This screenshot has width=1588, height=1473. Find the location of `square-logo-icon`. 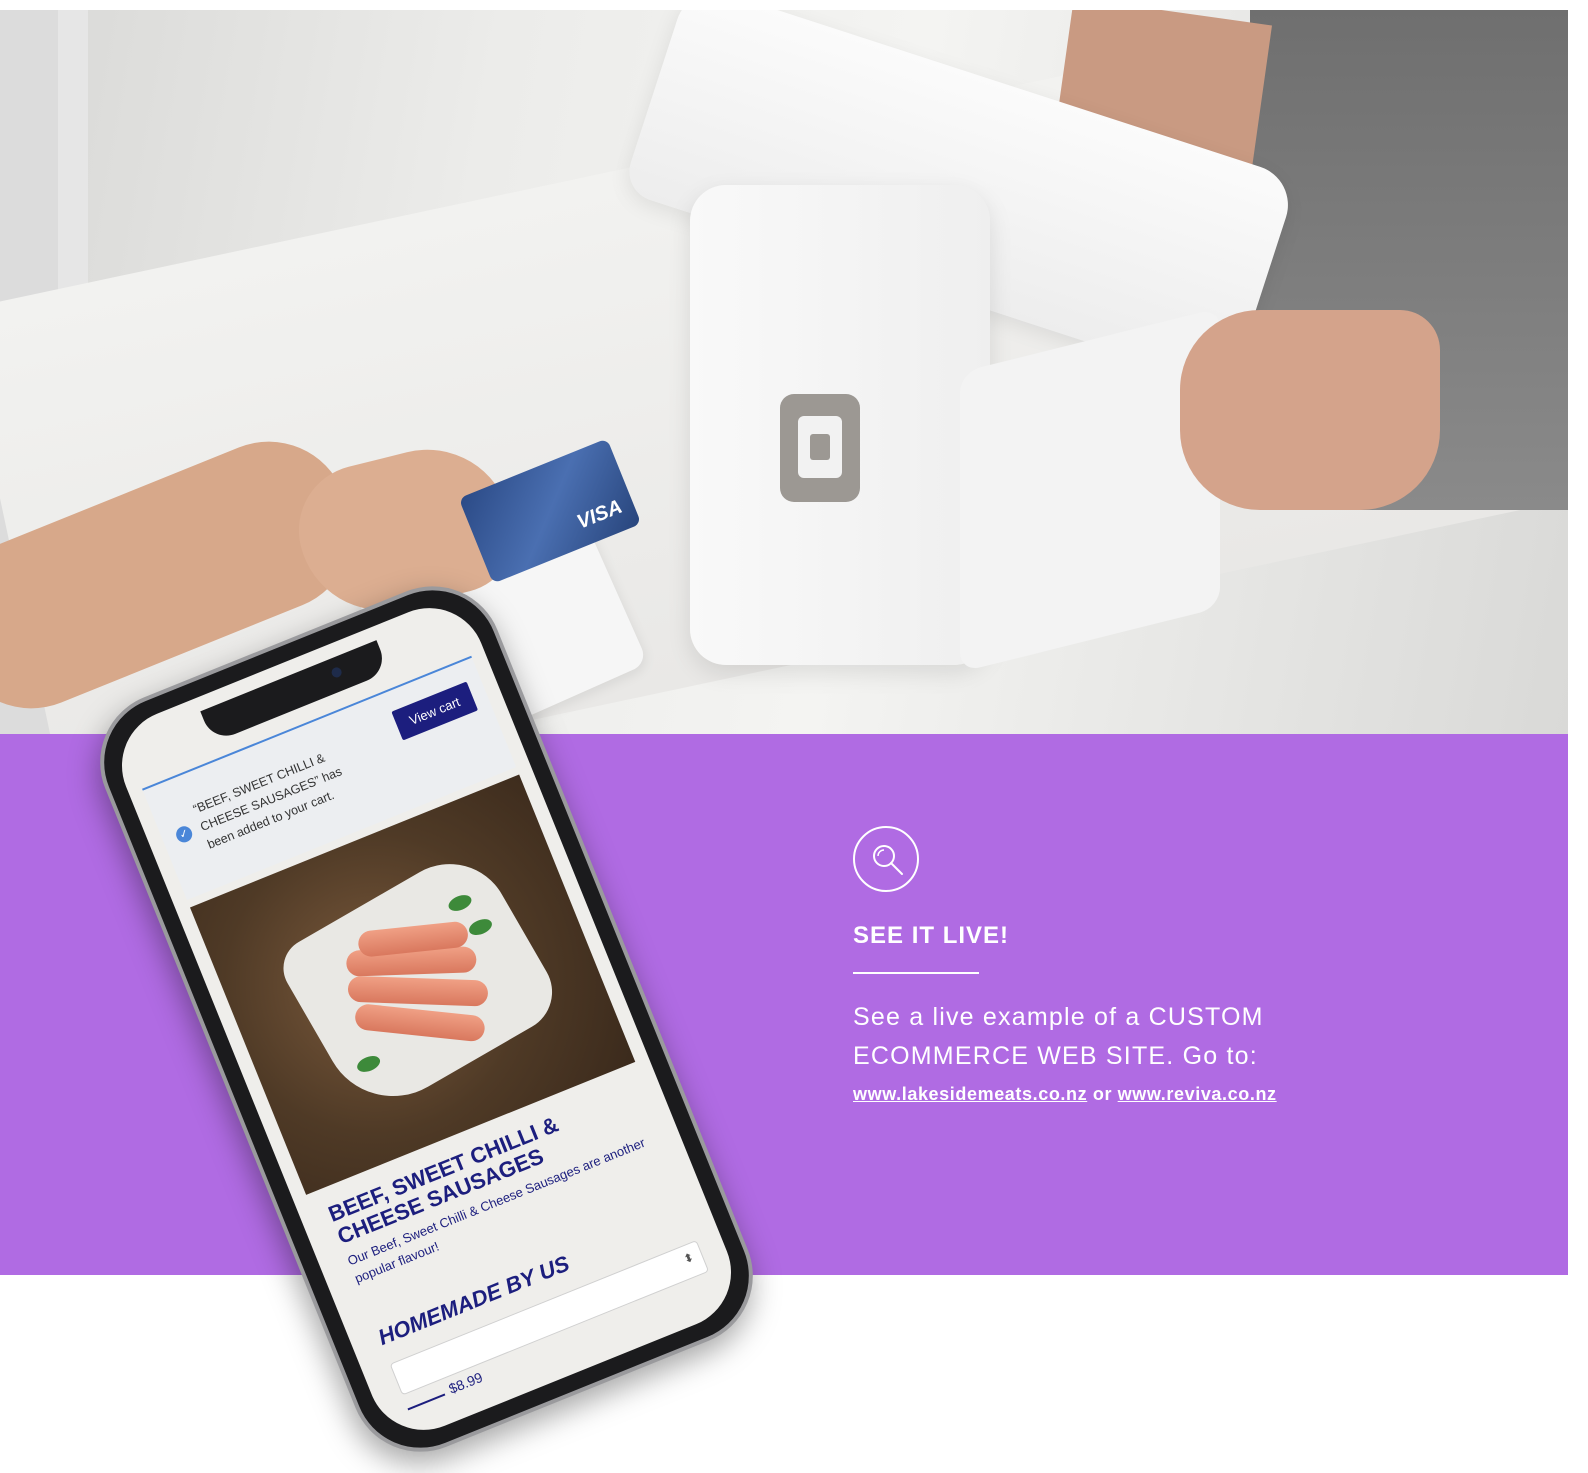

square-logo-icon is located at coordinates (820, 448).